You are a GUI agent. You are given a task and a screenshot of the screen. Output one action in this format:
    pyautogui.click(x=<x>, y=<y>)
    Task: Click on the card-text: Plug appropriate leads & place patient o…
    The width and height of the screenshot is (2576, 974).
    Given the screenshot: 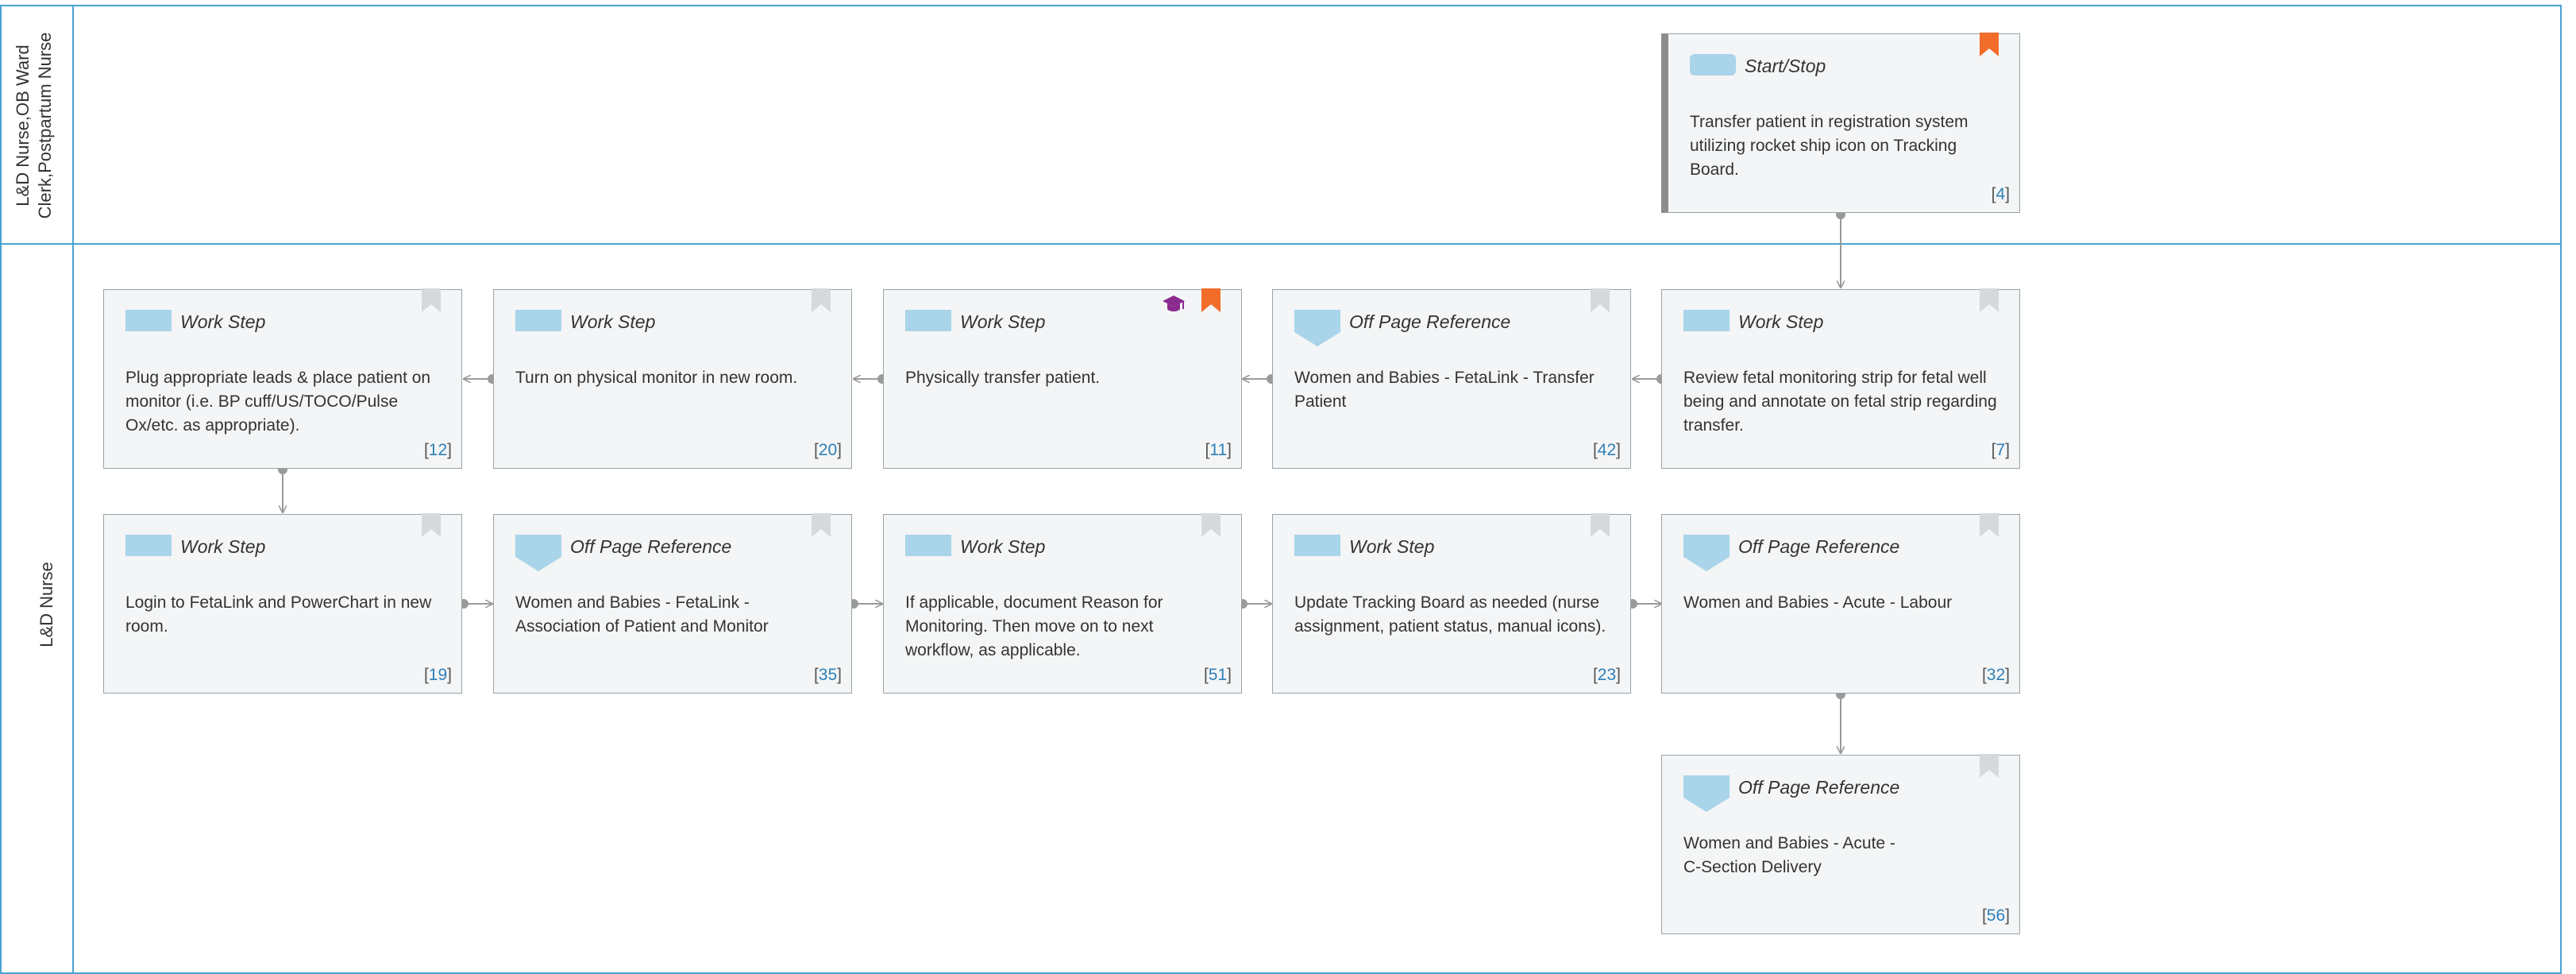 What is the action you would take?
    pyautogui.click(x=278, y=402)
    